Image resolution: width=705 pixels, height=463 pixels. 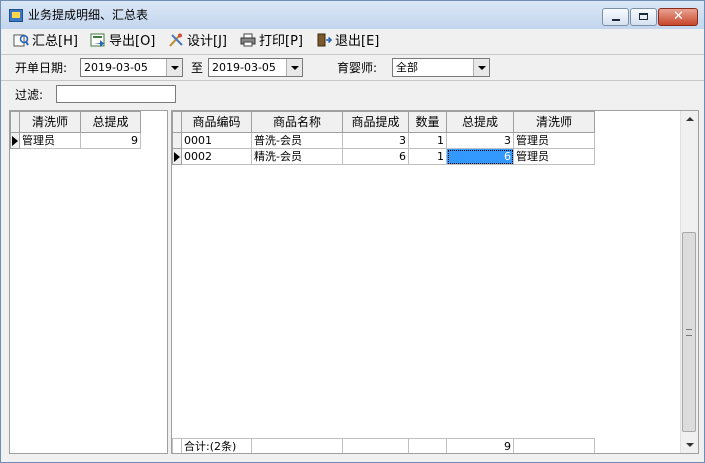 What do you see at coordinates (244, 67) in the screenshot?
I see `date-to-value: 2019-03-05` at bounding box center [244, 67].